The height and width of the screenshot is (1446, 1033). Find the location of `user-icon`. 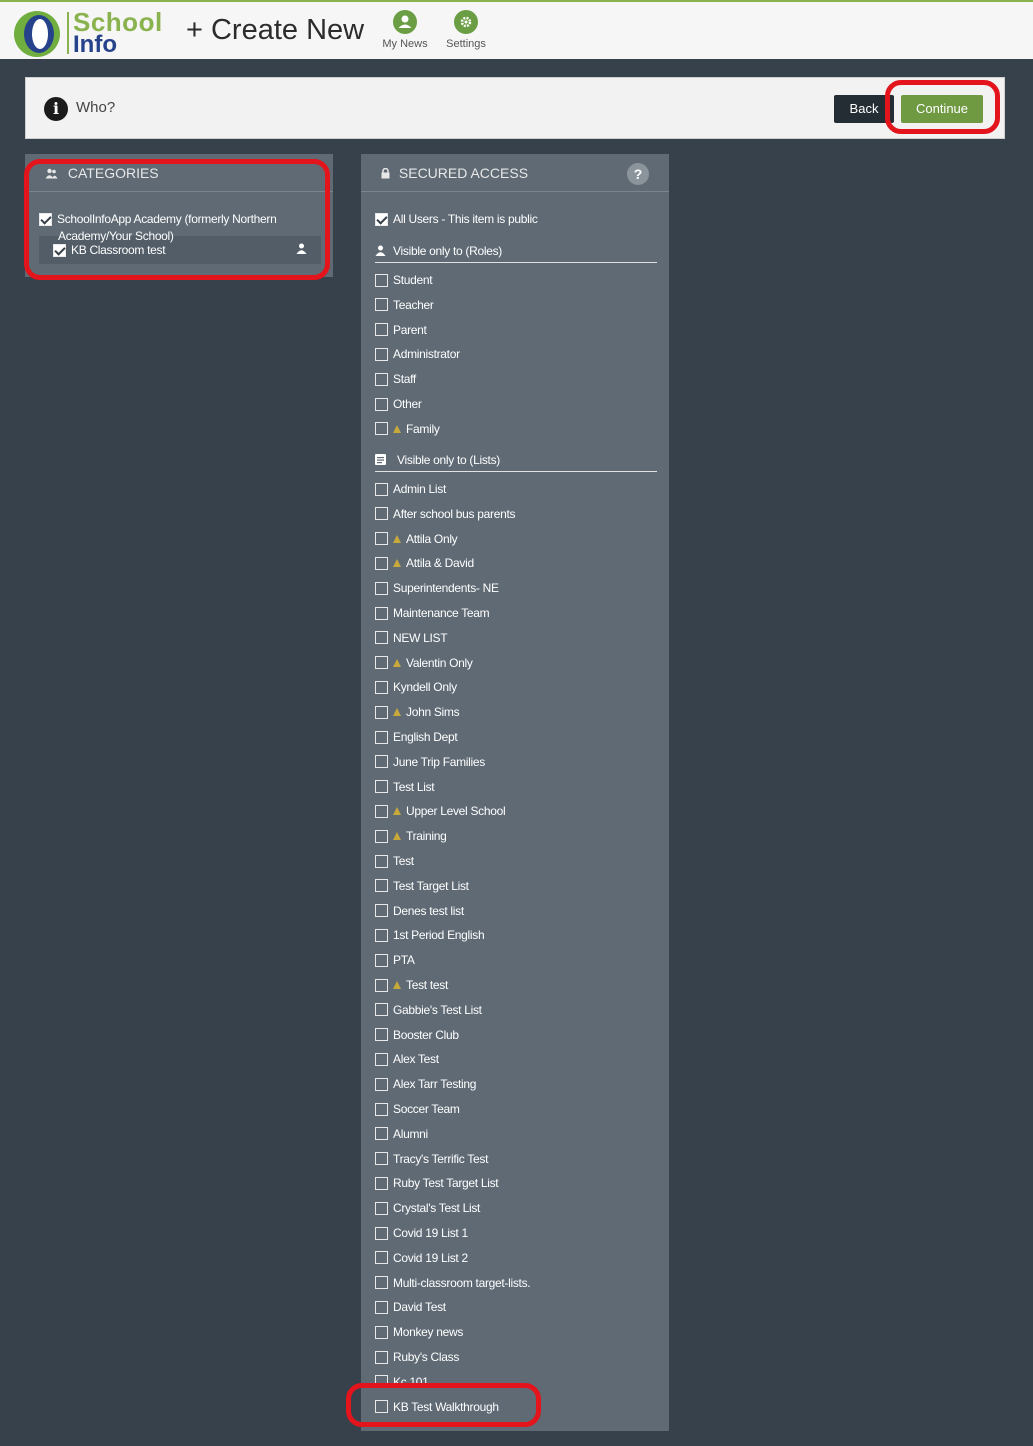

user-icon is located at coordinates (405, 22).